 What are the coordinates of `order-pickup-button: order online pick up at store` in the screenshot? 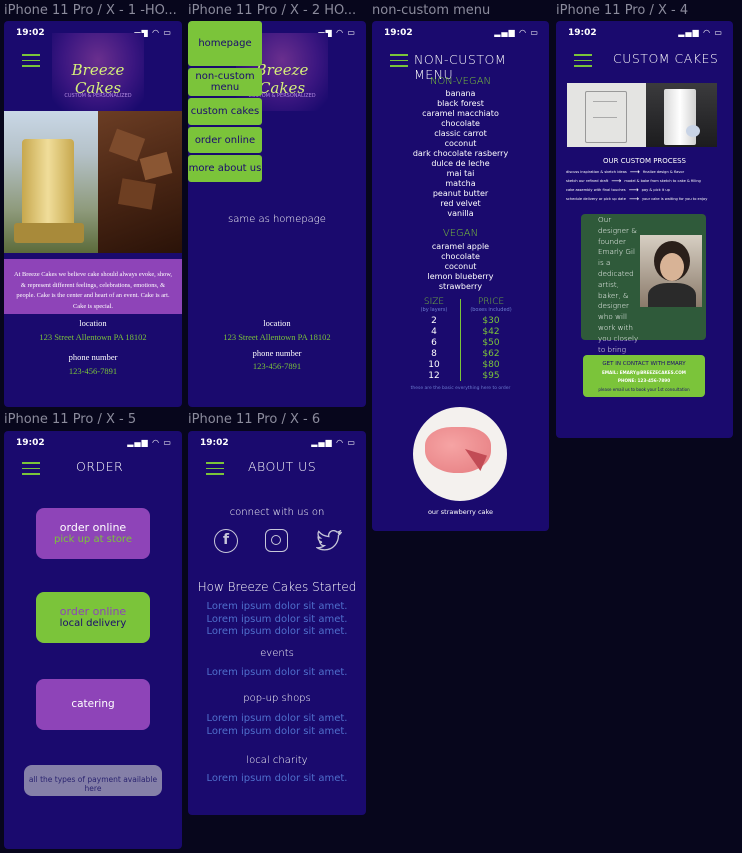 It's located at (93, 533).